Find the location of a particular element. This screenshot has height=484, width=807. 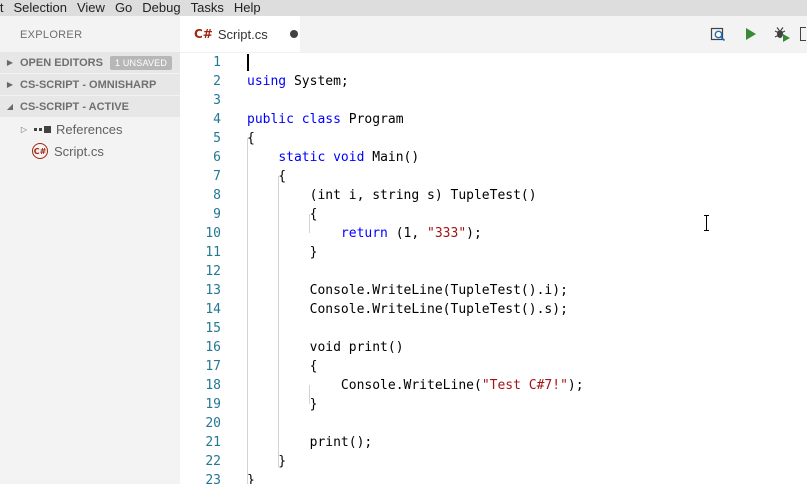

line-number: 19 is located at coordinates (213, 404).